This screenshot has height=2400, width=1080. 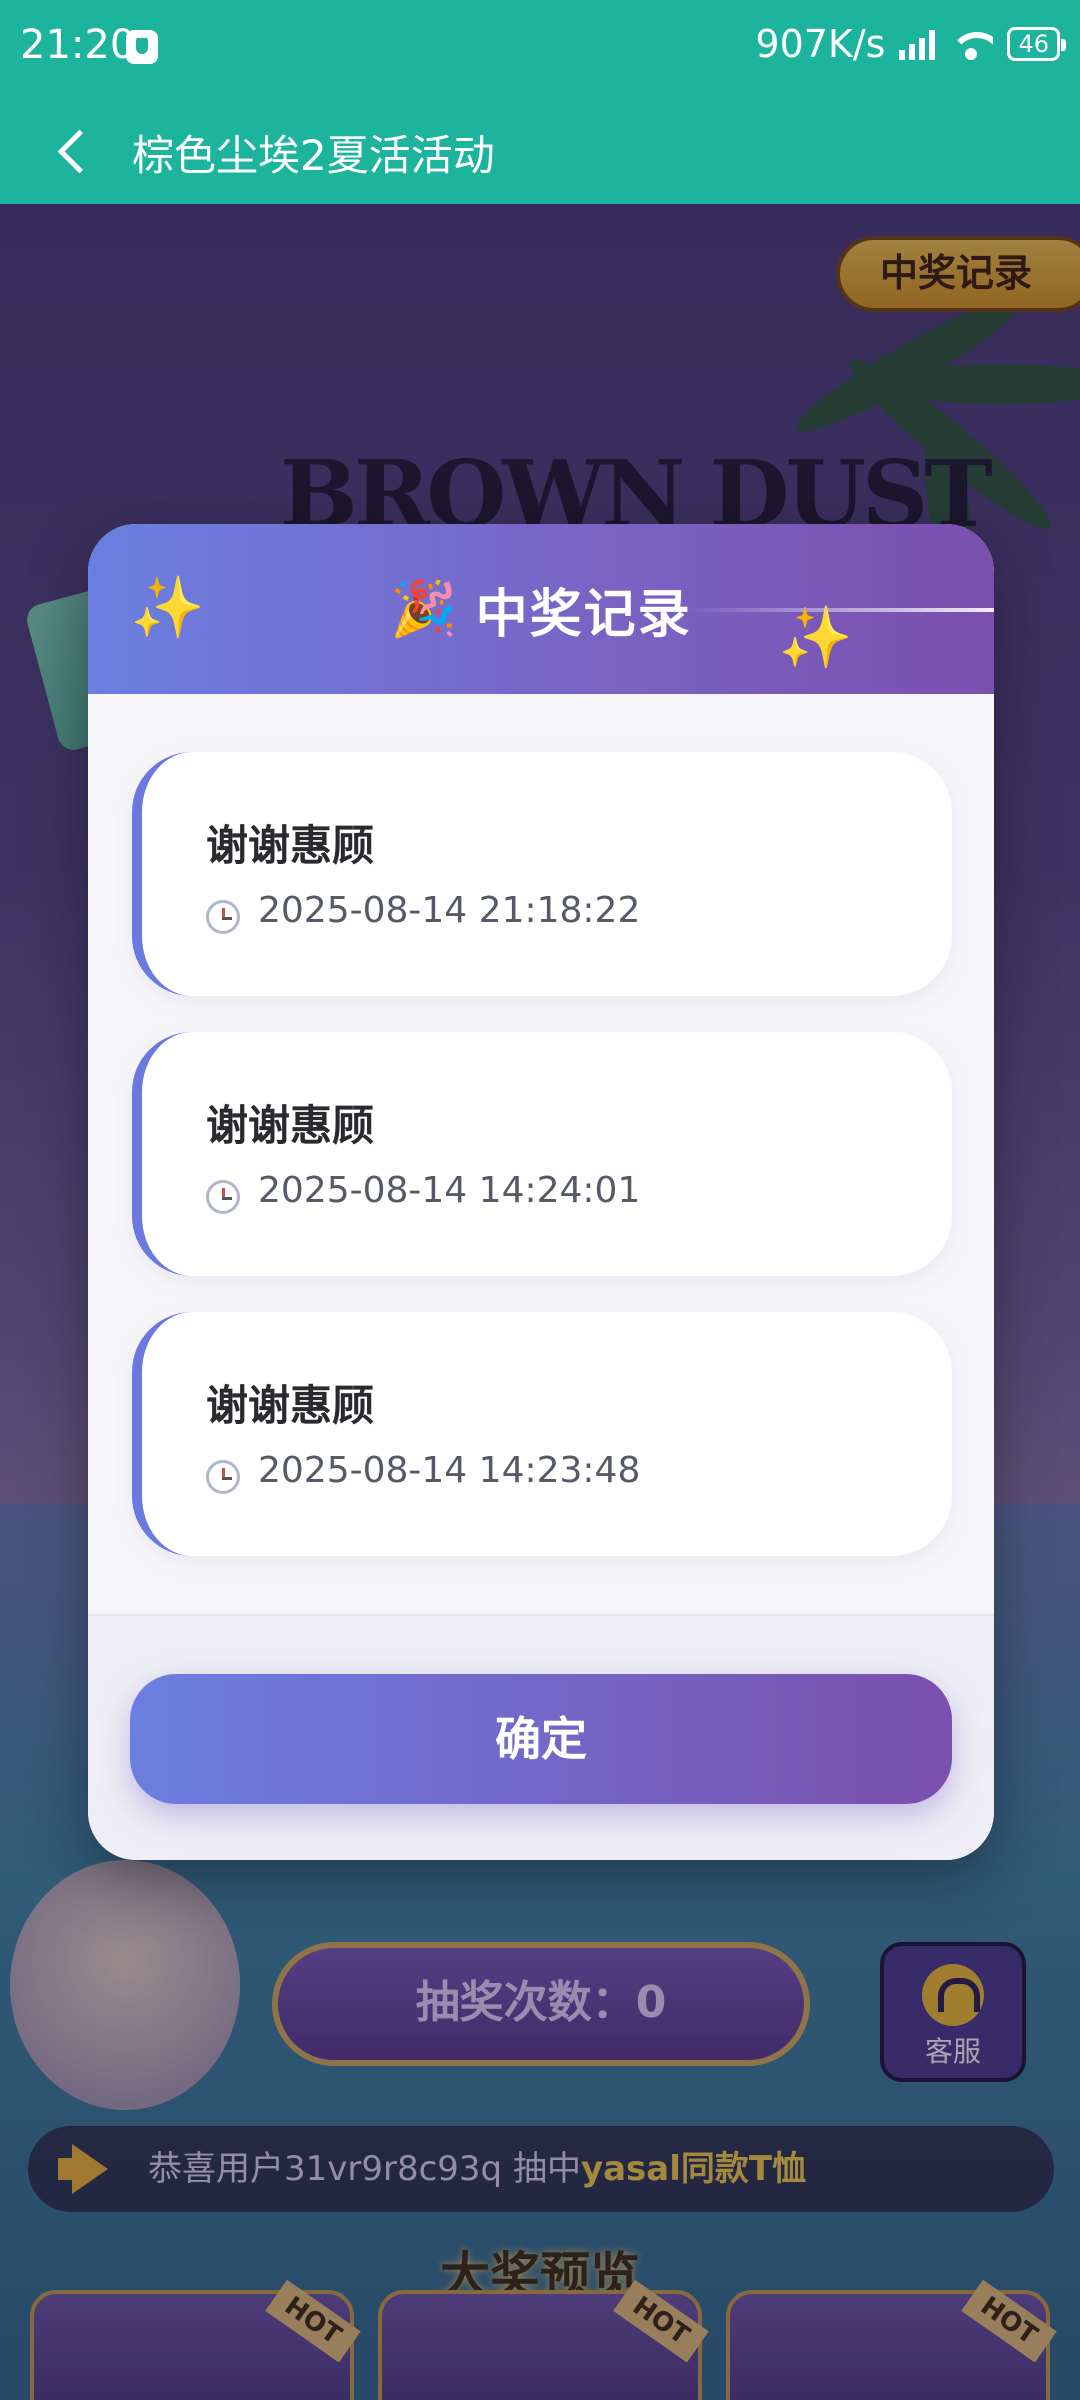 I want to click on wifi-icon, so click(x=971, y=44).